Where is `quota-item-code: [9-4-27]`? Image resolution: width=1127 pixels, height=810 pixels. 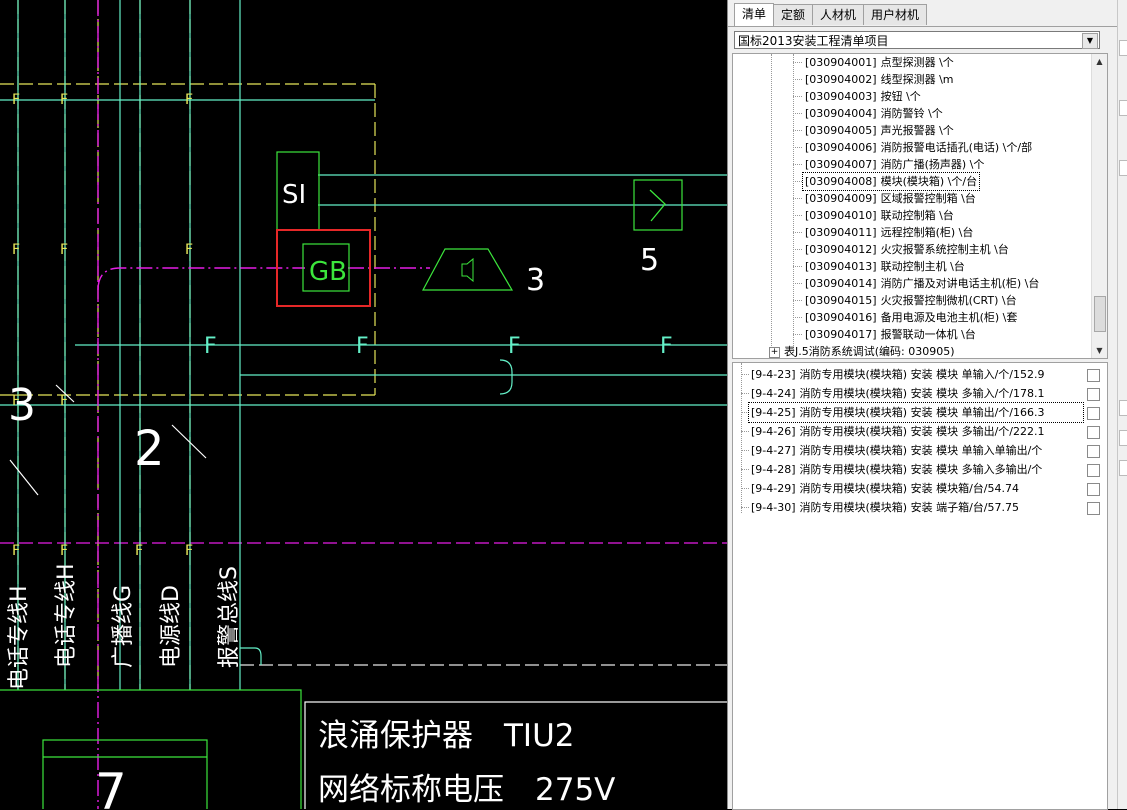
quota-item-code: [9-4-27] is located at coordinates (773, 450).